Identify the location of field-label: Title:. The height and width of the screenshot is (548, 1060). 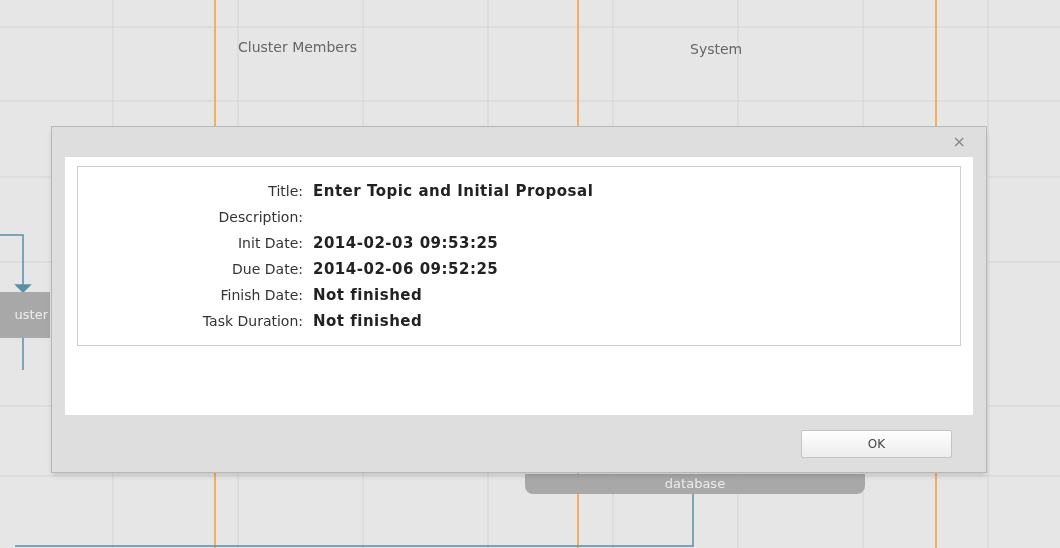
(285, 191).